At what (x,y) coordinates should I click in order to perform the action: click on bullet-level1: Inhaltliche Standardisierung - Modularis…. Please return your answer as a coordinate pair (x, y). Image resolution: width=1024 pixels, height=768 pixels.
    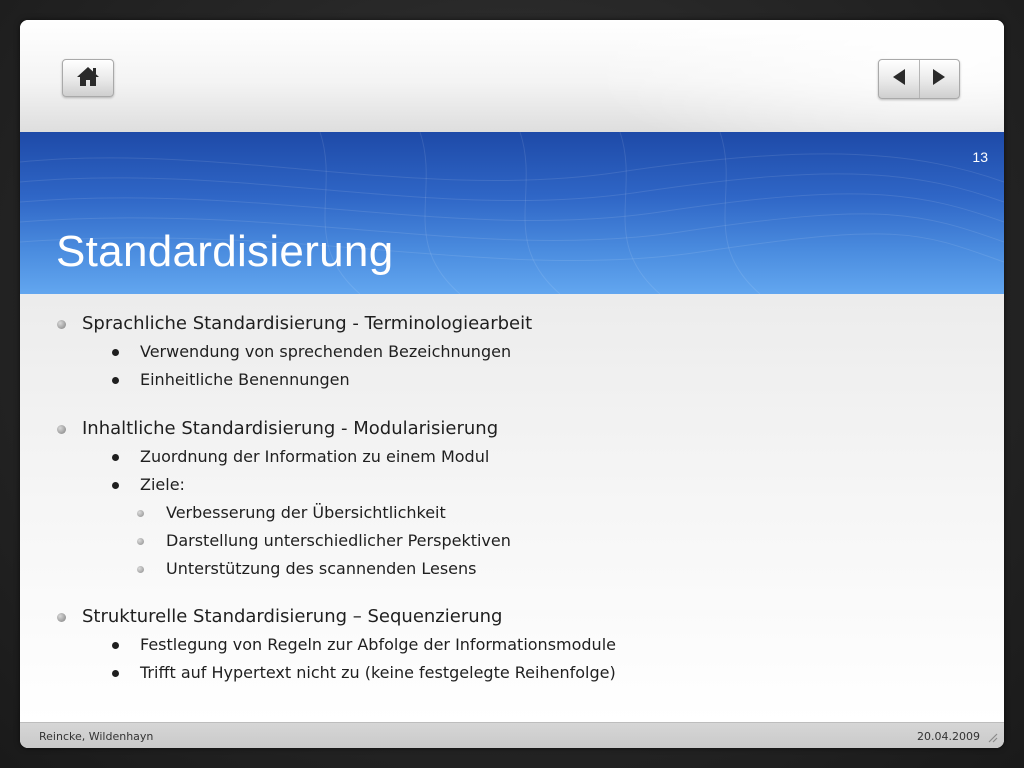
    Looking at the image, I should click on (512, 429).